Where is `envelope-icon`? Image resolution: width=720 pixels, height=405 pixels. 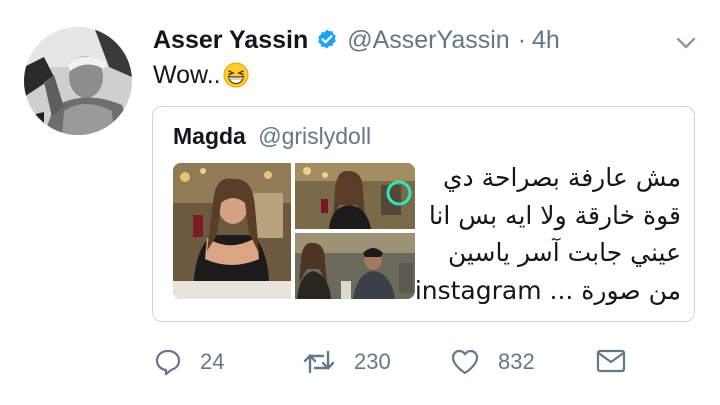
envelope-icon is located at coordinates (611, 361).